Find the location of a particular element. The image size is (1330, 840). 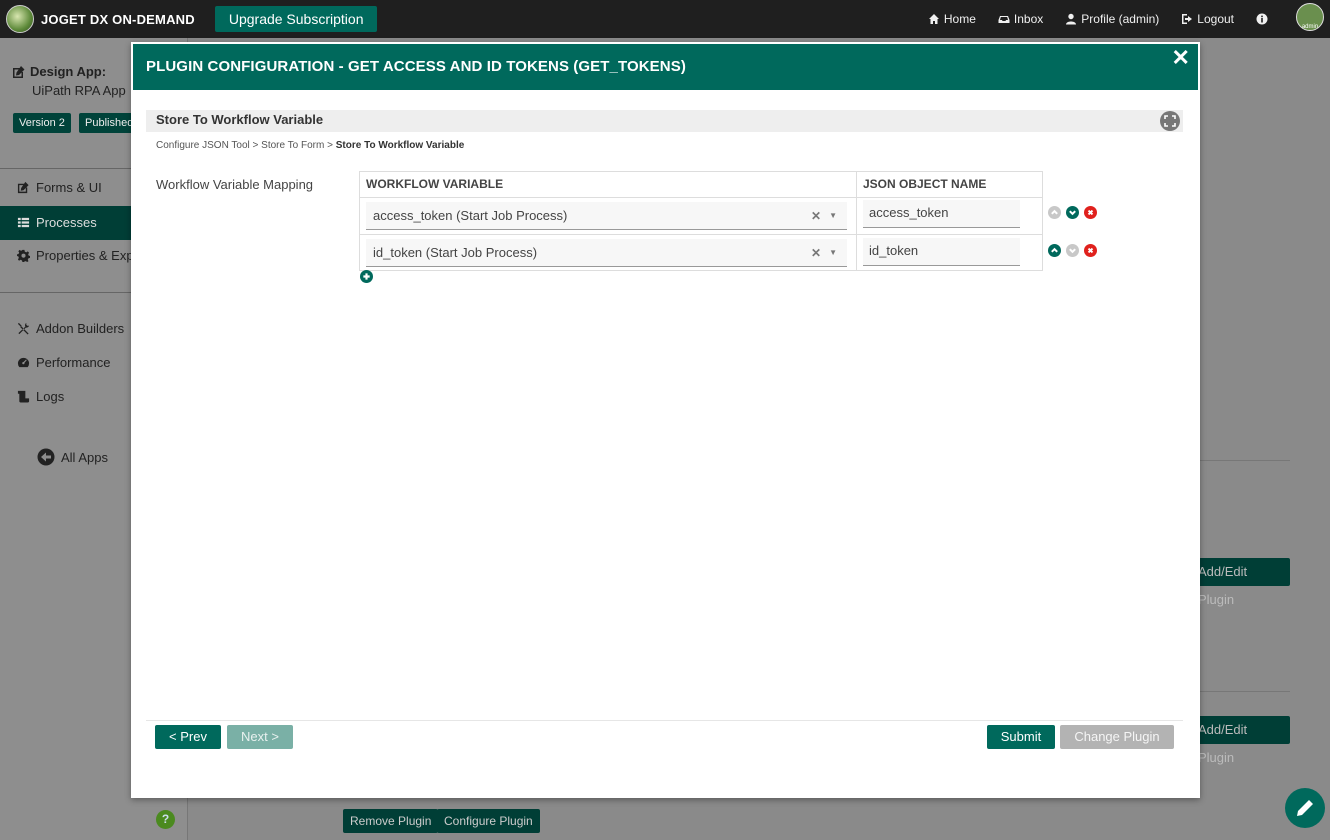

workflow-variable-select: access_token (Start Job Process) ✕ ▼ is located at coordinates (606, 216).